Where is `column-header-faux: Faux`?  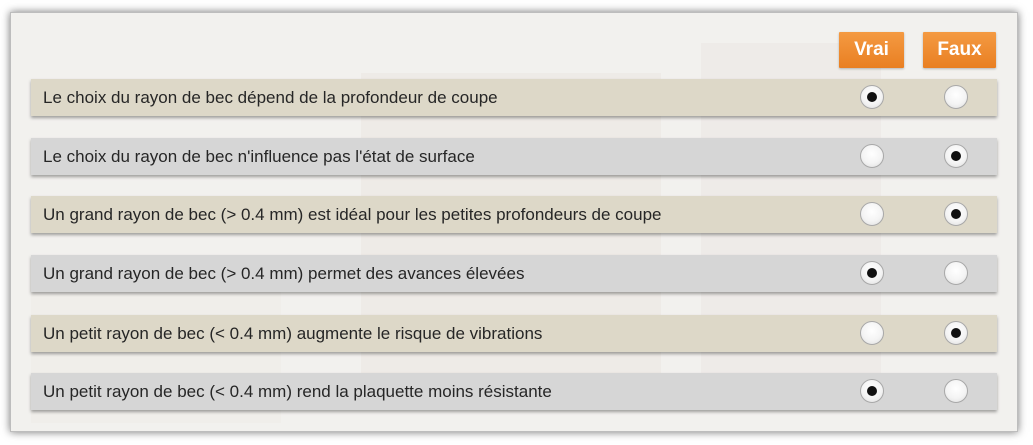
column-header-faux: Faux is located at coordinates (959, 50).